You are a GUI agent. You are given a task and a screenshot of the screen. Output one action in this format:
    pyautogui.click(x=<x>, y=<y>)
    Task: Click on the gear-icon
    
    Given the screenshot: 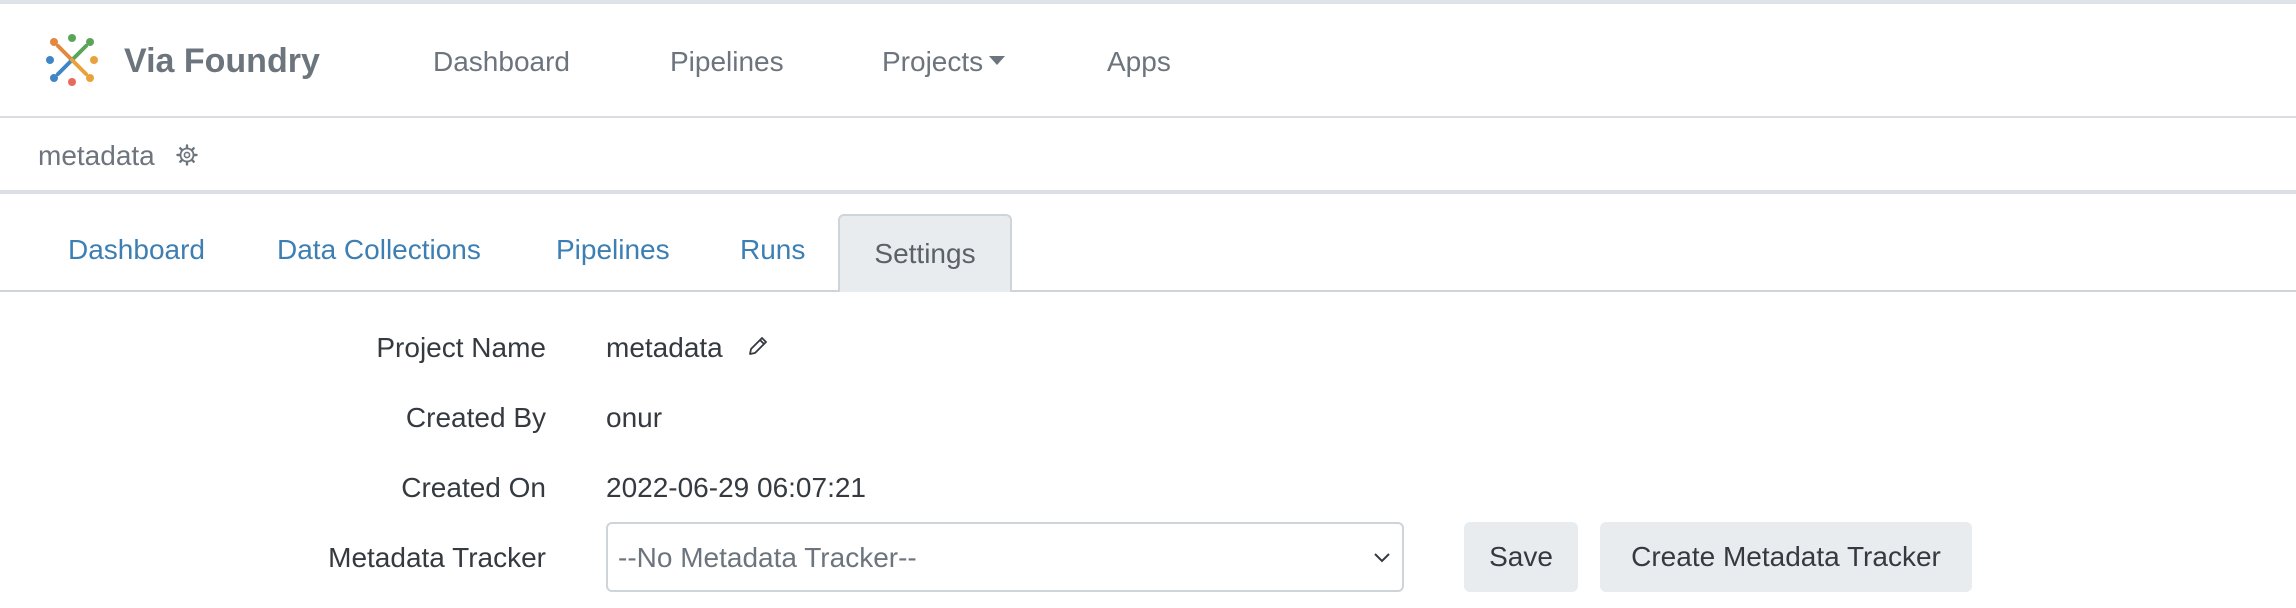 What is the action you would take?
    pyautogui.click(x=187, y=155)
    